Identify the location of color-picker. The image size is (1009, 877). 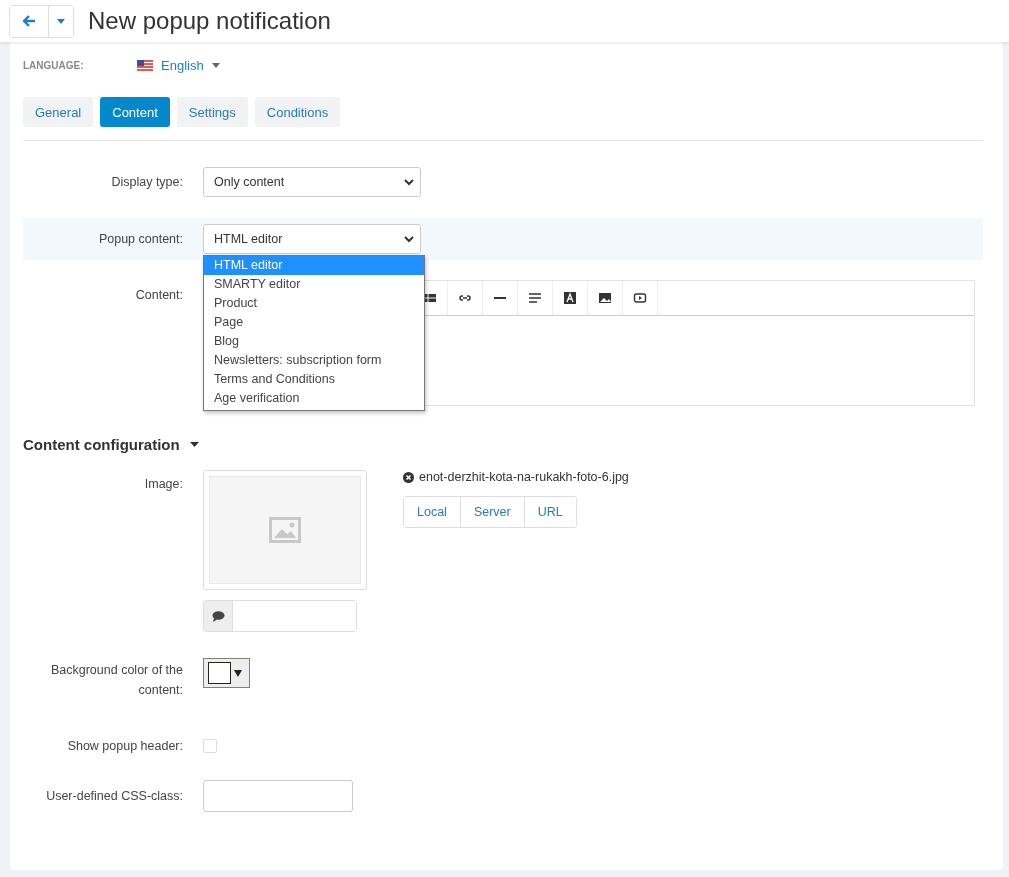
(226, 673).